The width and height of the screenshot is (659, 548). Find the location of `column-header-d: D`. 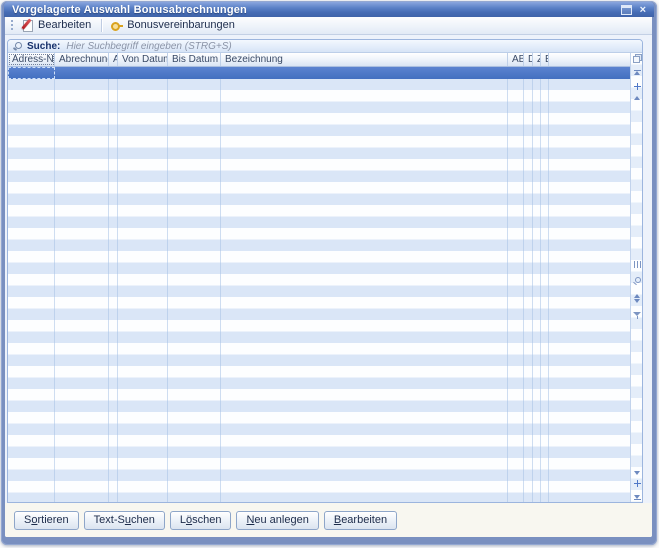

column-header-d: D is located at coordinates (528, 59).